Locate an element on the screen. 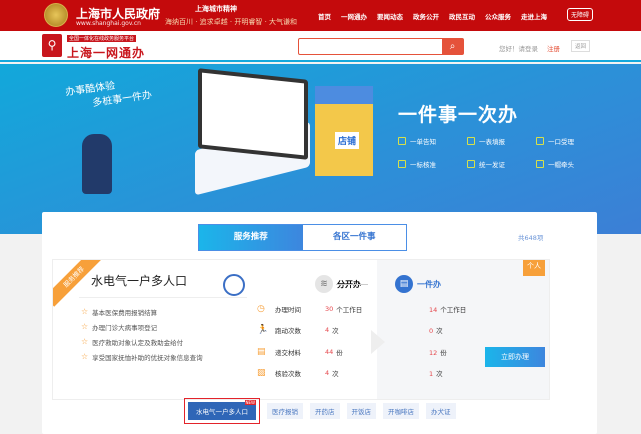  apply-now-button: 立即办理 is located at coordinates (515, 357).